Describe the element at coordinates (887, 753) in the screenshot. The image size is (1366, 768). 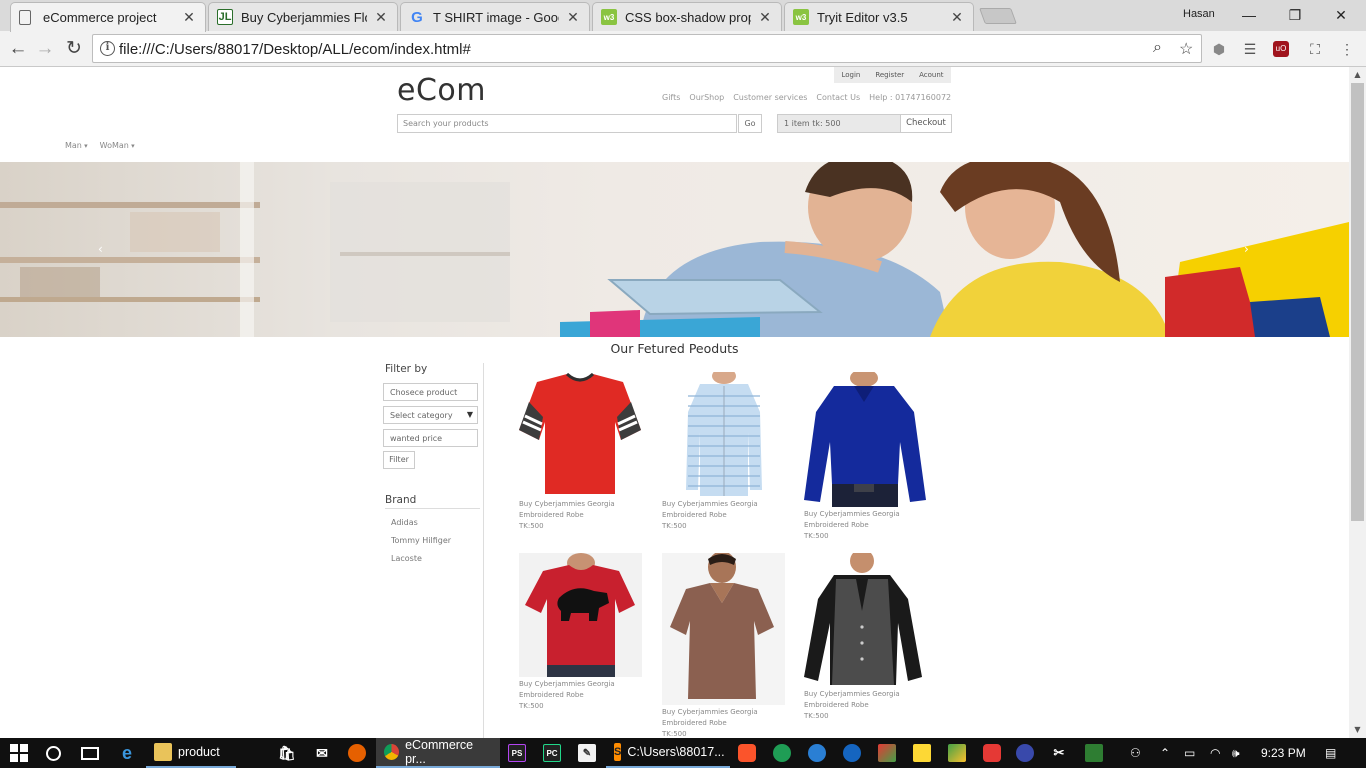
I see `app-colorful-icon` at that location.